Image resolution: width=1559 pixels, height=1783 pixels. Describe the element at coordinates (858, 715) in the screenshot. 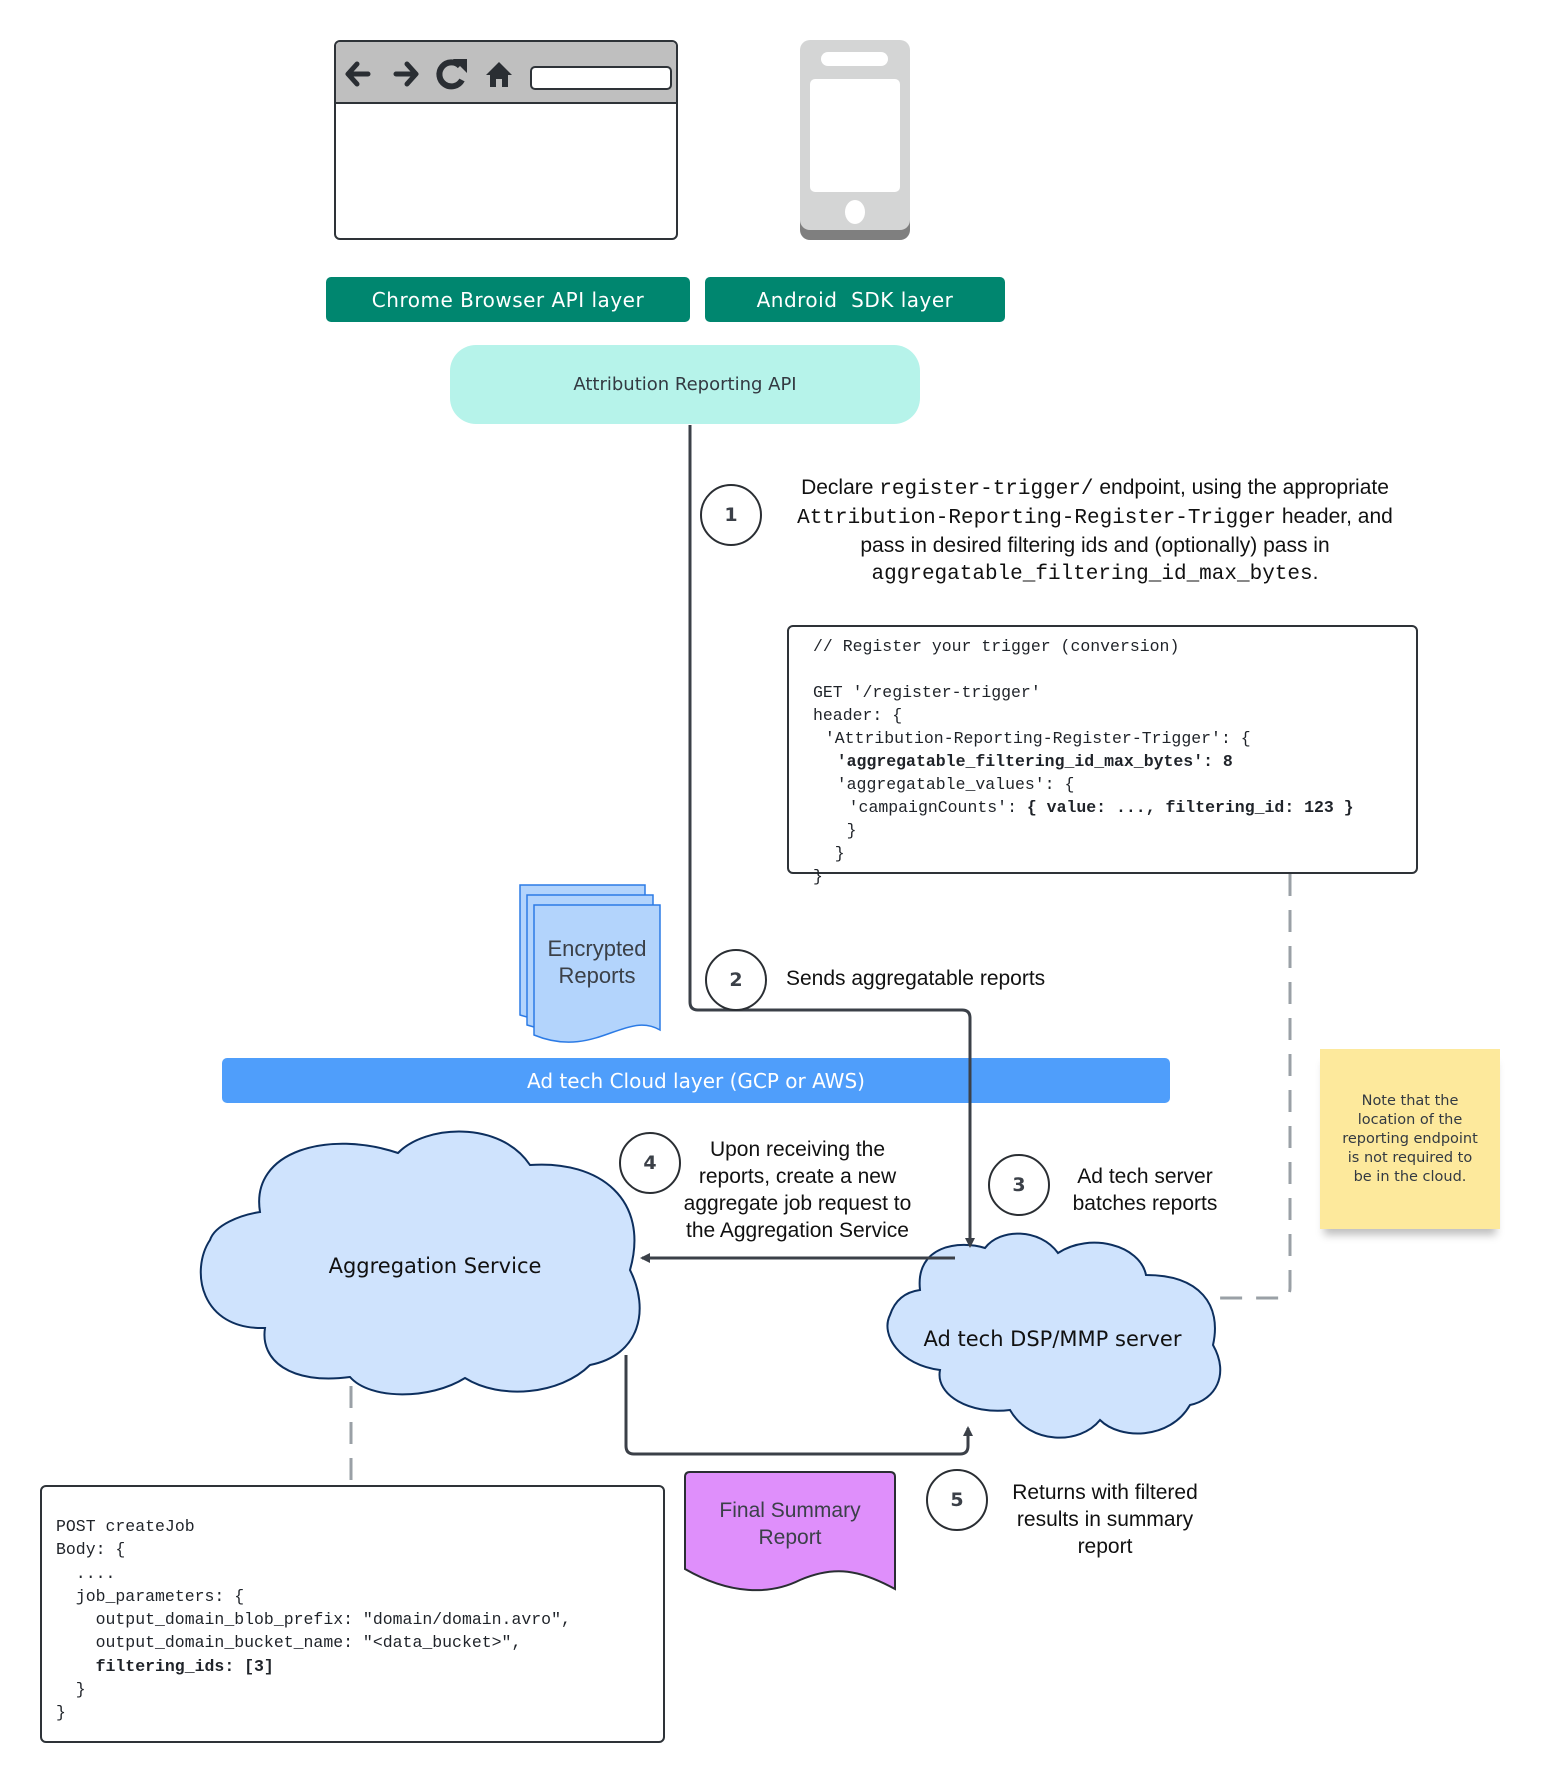

I see `code-line: header: {` at that location.